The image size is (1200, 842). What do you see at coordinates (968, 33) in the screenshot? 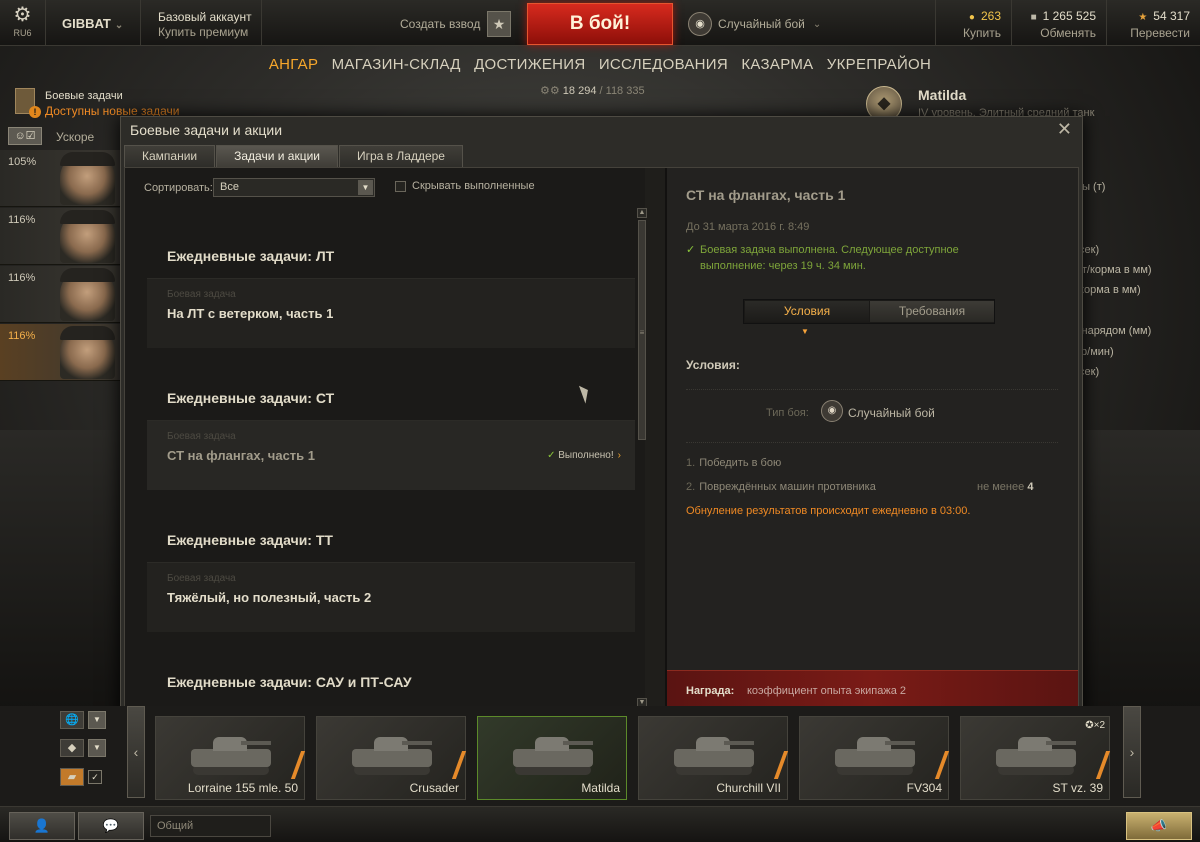
I see `buy-gold-link: Купить` at bounding box center [968, 33].